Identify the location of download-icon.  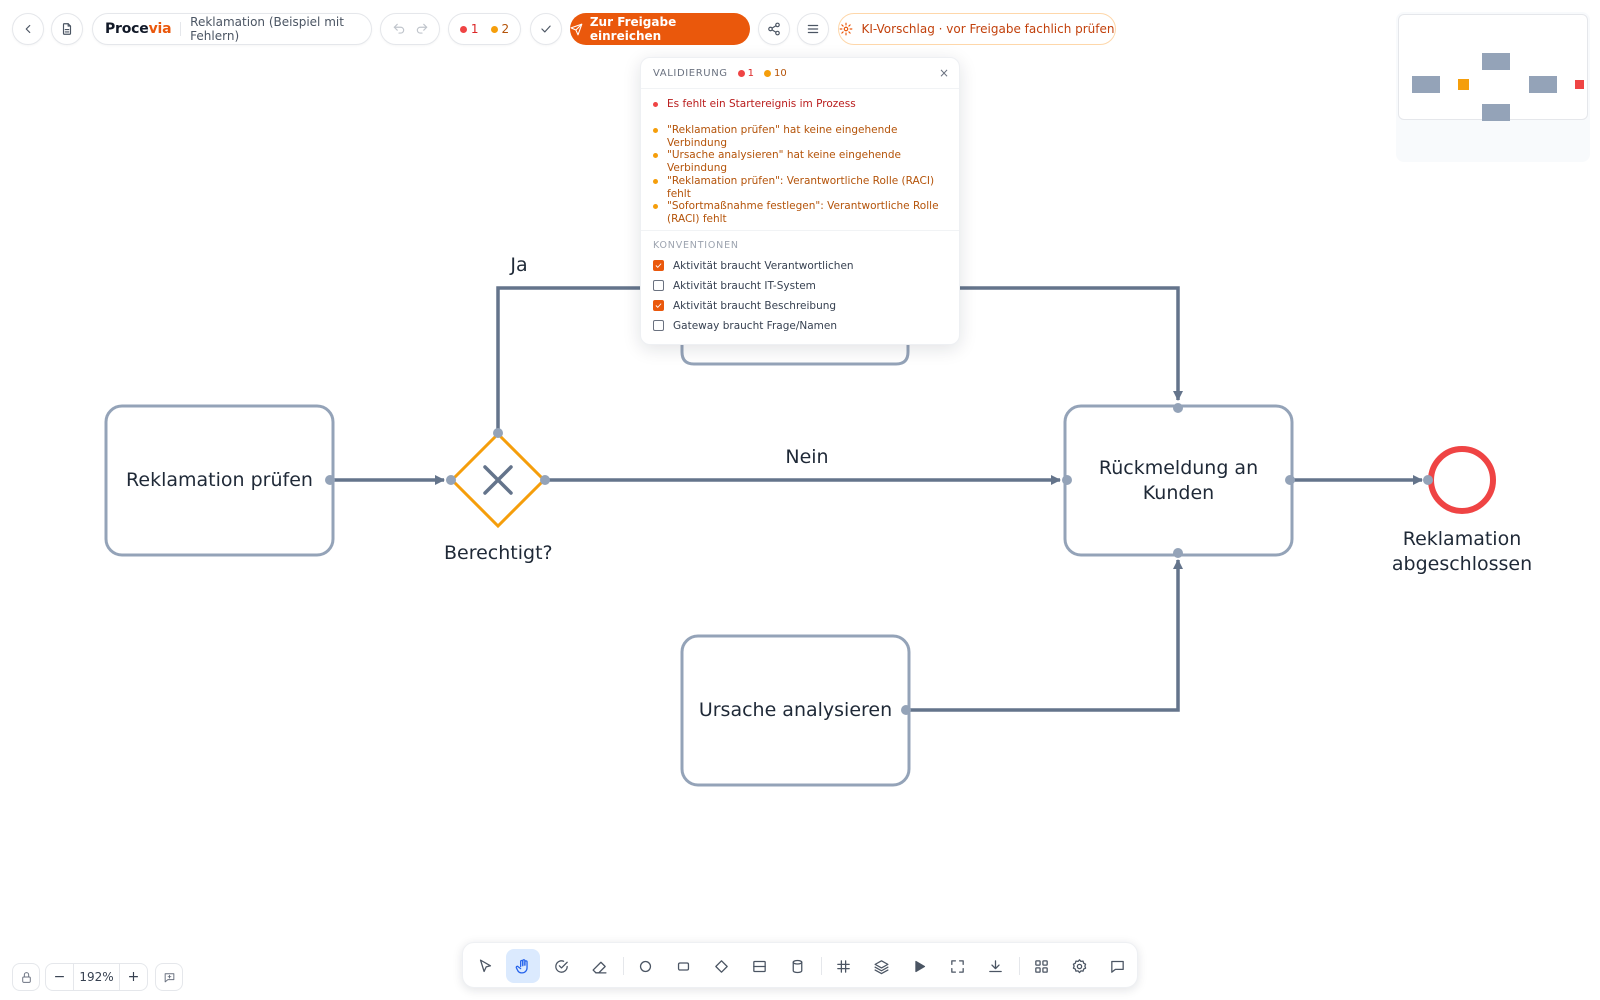
(995, 965).